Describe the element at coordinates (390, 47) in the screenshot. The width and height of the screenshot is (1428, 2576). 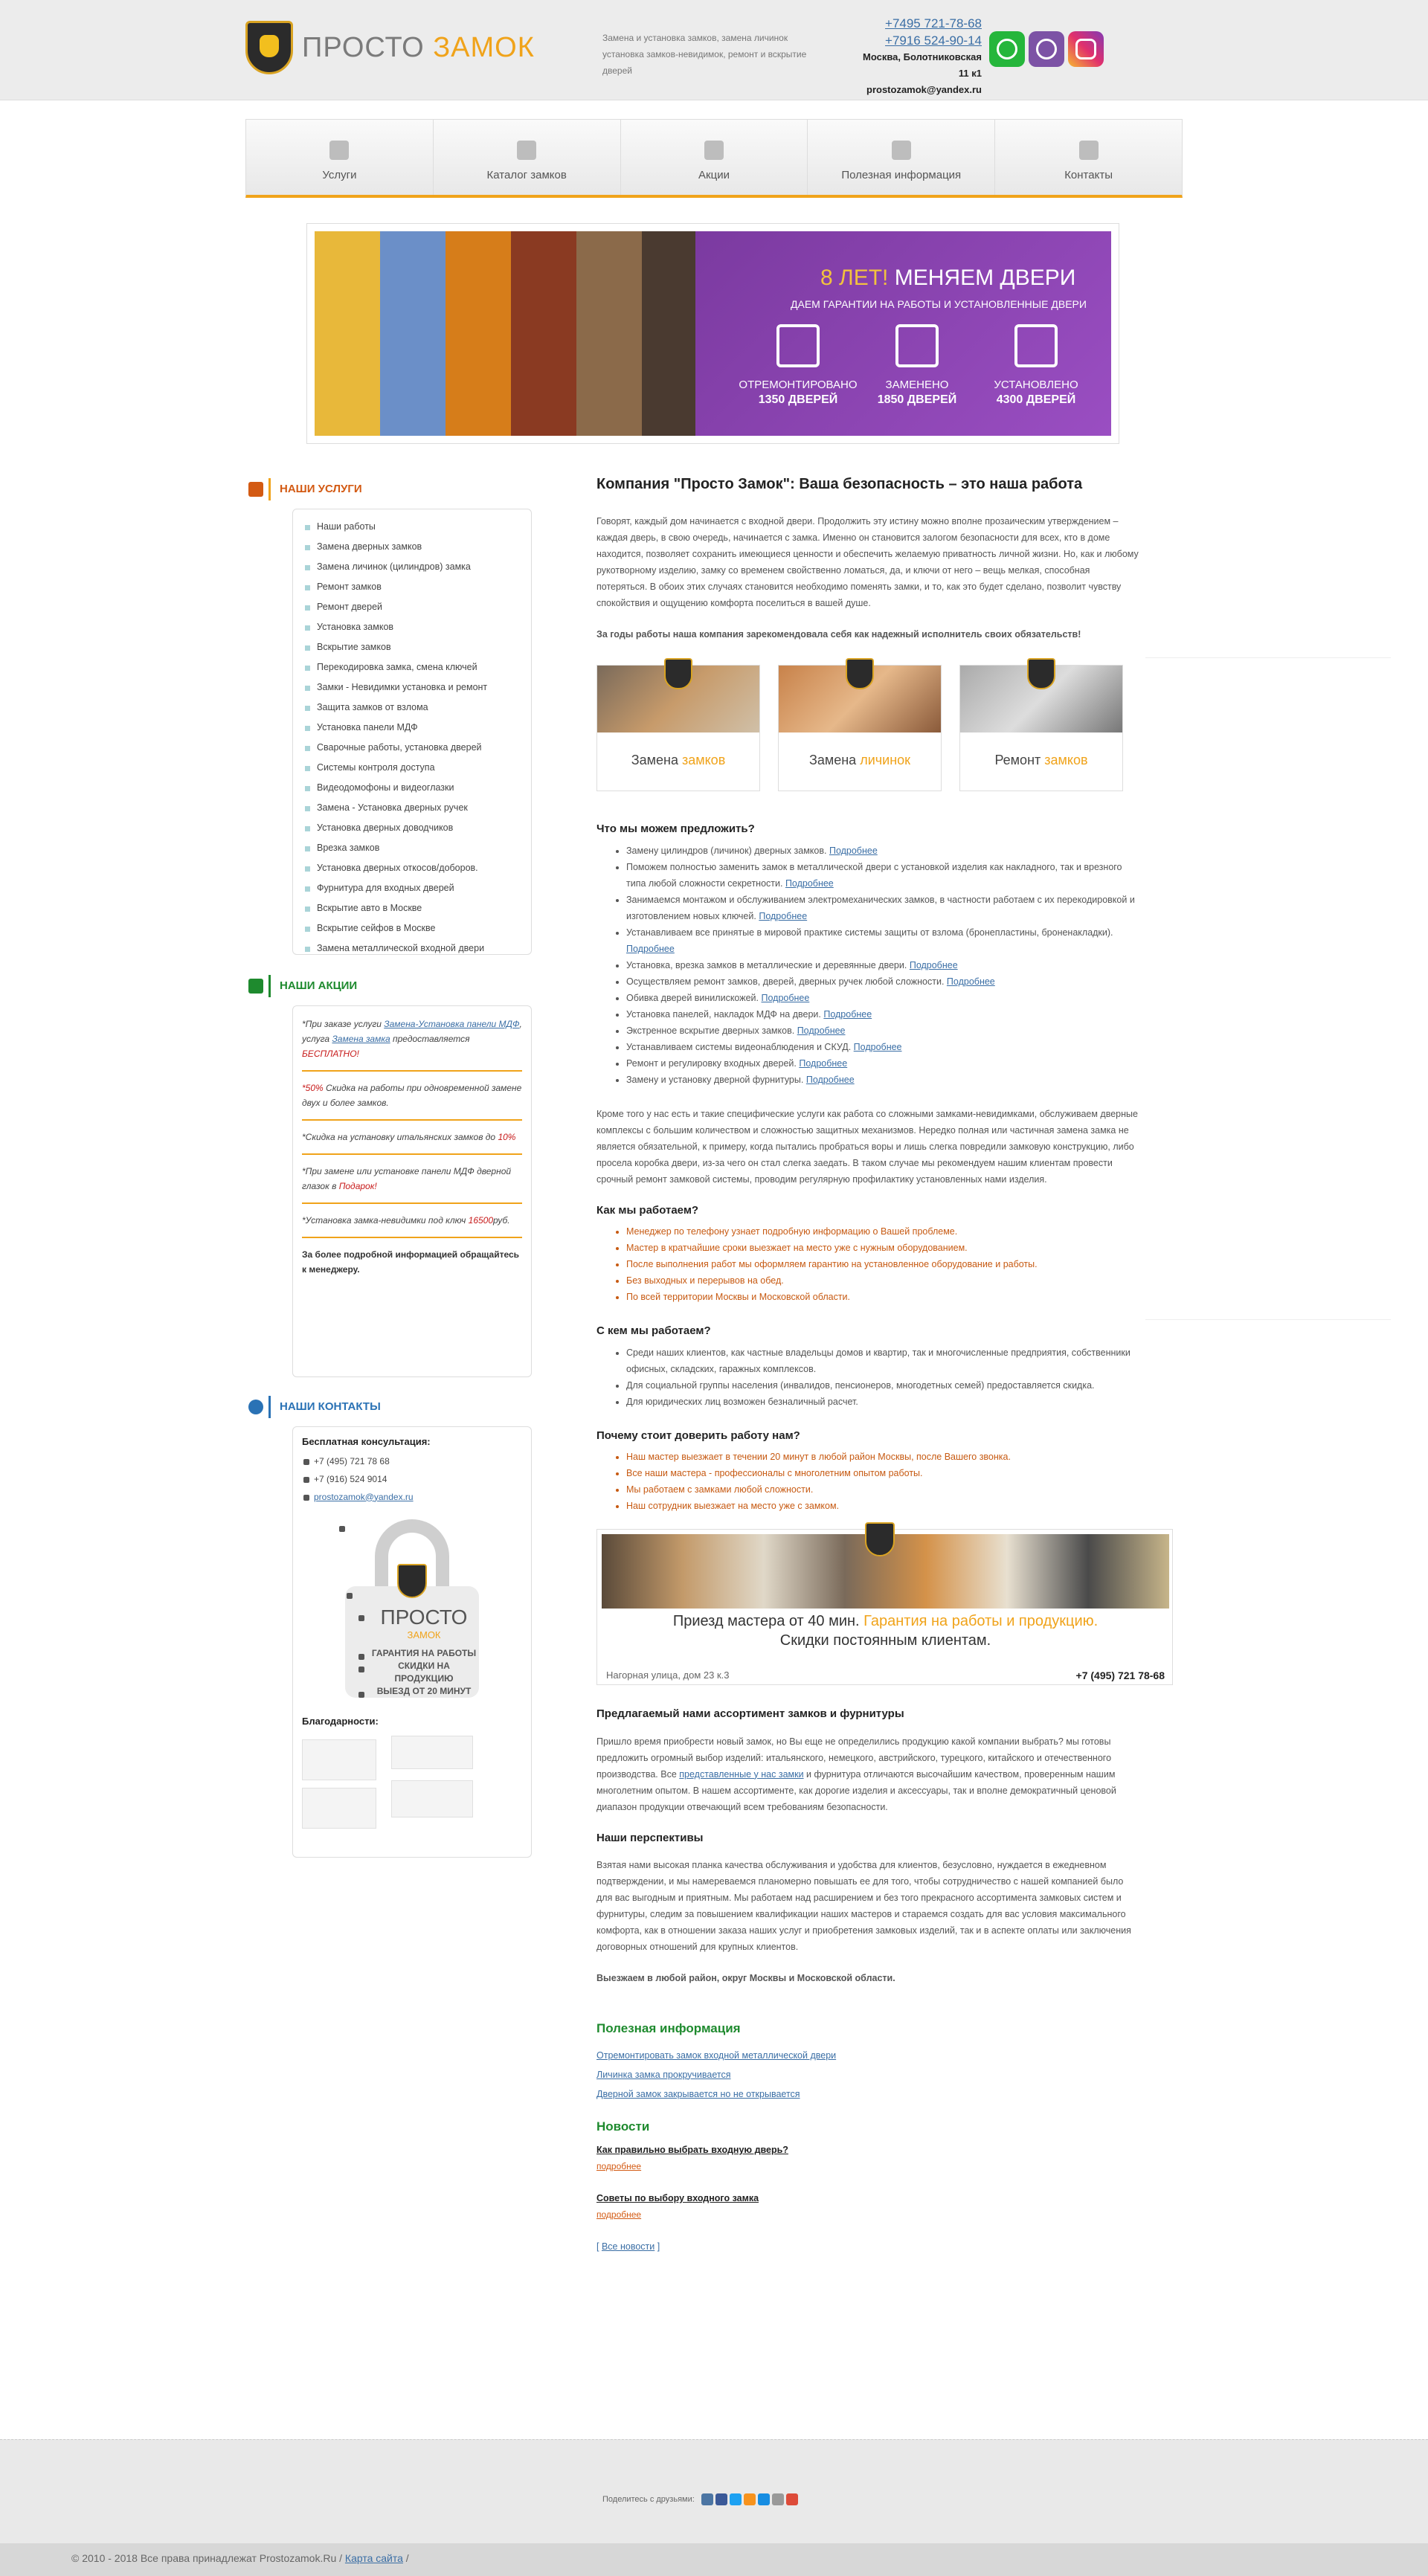
I see `logo: ПРОСТО ЗАМОК` at that location.